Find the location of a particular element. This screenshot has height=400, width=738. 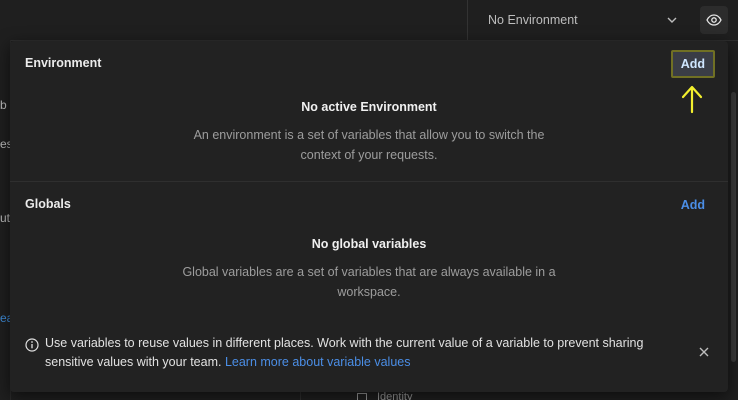

folder-icon is located at coordinates (362, 396).